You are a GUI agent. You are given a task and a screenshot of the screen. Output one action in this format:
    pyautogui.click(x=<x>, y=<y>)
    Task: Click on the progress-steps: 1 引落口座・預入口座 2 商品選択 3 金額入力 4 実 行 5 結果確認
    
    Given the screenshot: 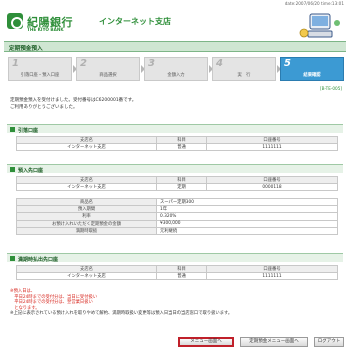 What is the action you would take?
    pyautogui.click(x=176, y=69)
    